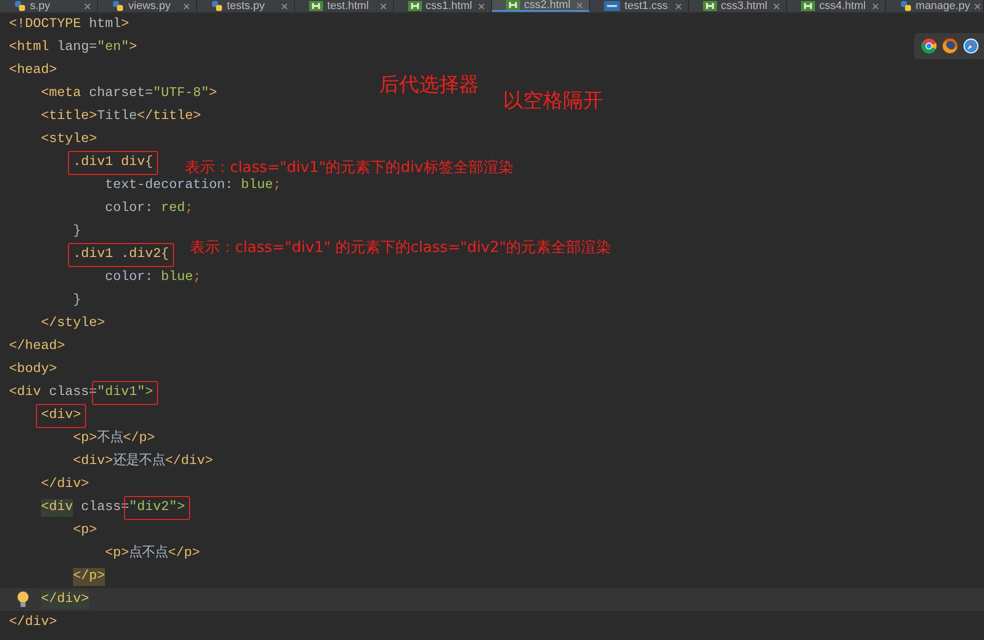  I want to click on code-token: <body>, so click(33, 369).